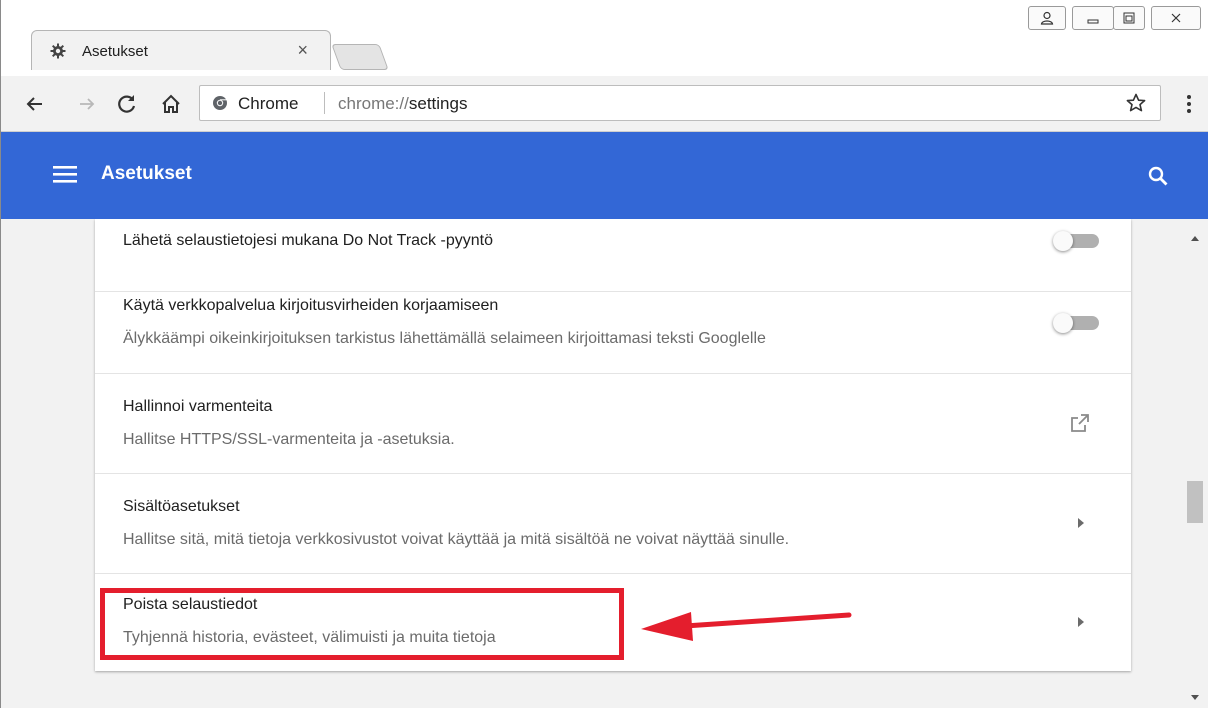 This screenshot has height=708, width=1208. I want to click on home-icon, so click(171, 104).